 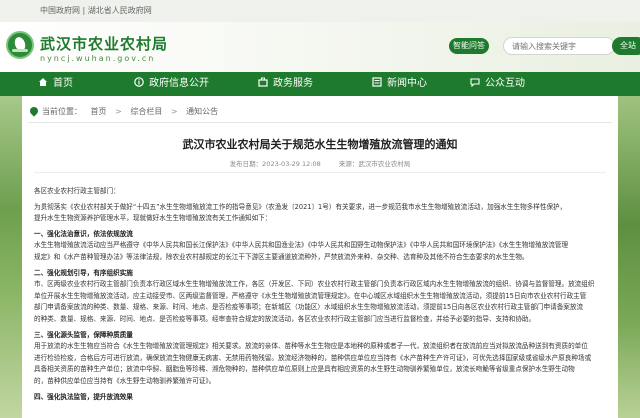 I want to click on breadcrumb-divider, so click(x=320, y=122).